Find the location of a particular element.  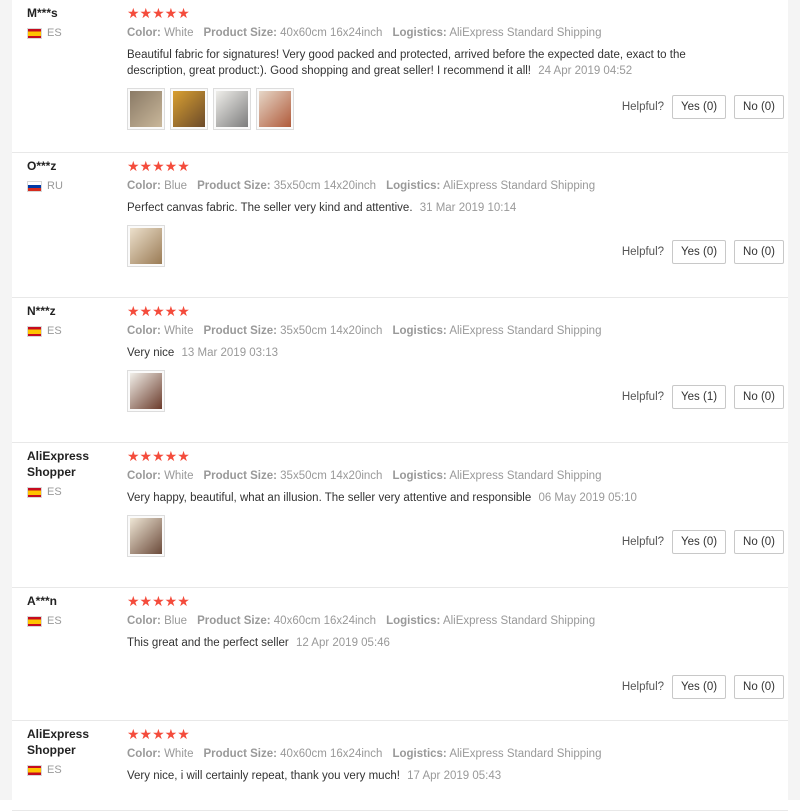

color-value: Blue is located at coordinates (176, 186).